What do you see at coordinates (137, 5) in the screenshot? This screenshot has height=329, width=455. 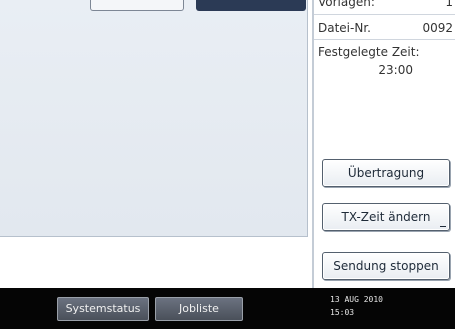 I see `partial-tab-left` at bounding box center [137, 5].